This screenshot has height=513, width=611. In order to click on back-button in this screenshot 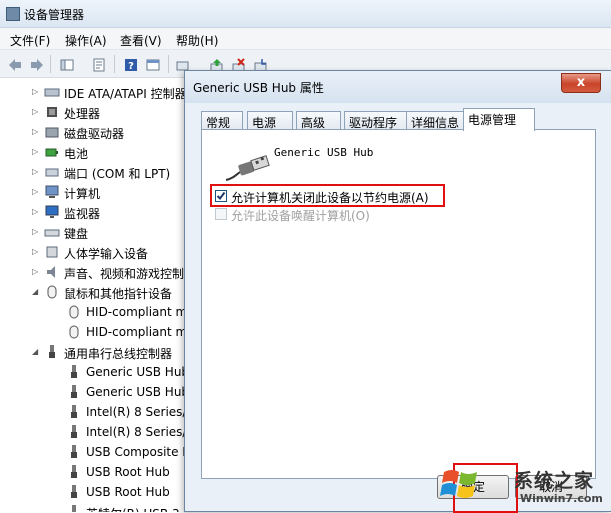, I will do `click(14, 64)`.